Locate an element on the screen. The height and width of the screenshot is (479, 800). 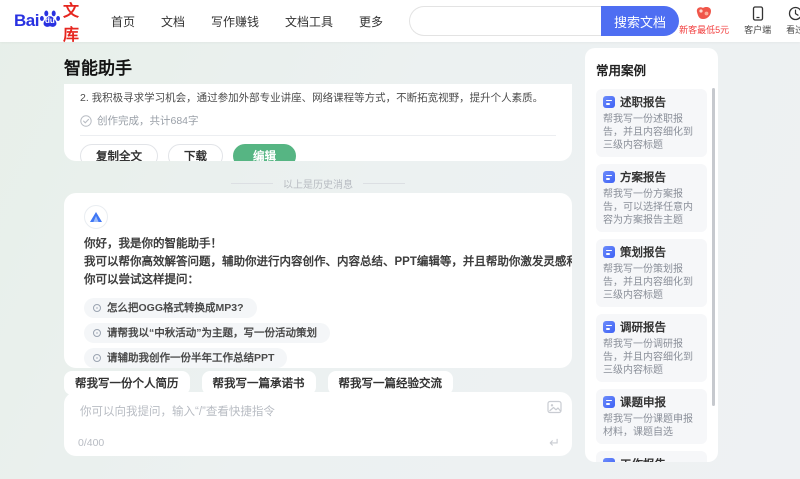
nav-item-docs: 文档 is located at coordinates (173, 21).